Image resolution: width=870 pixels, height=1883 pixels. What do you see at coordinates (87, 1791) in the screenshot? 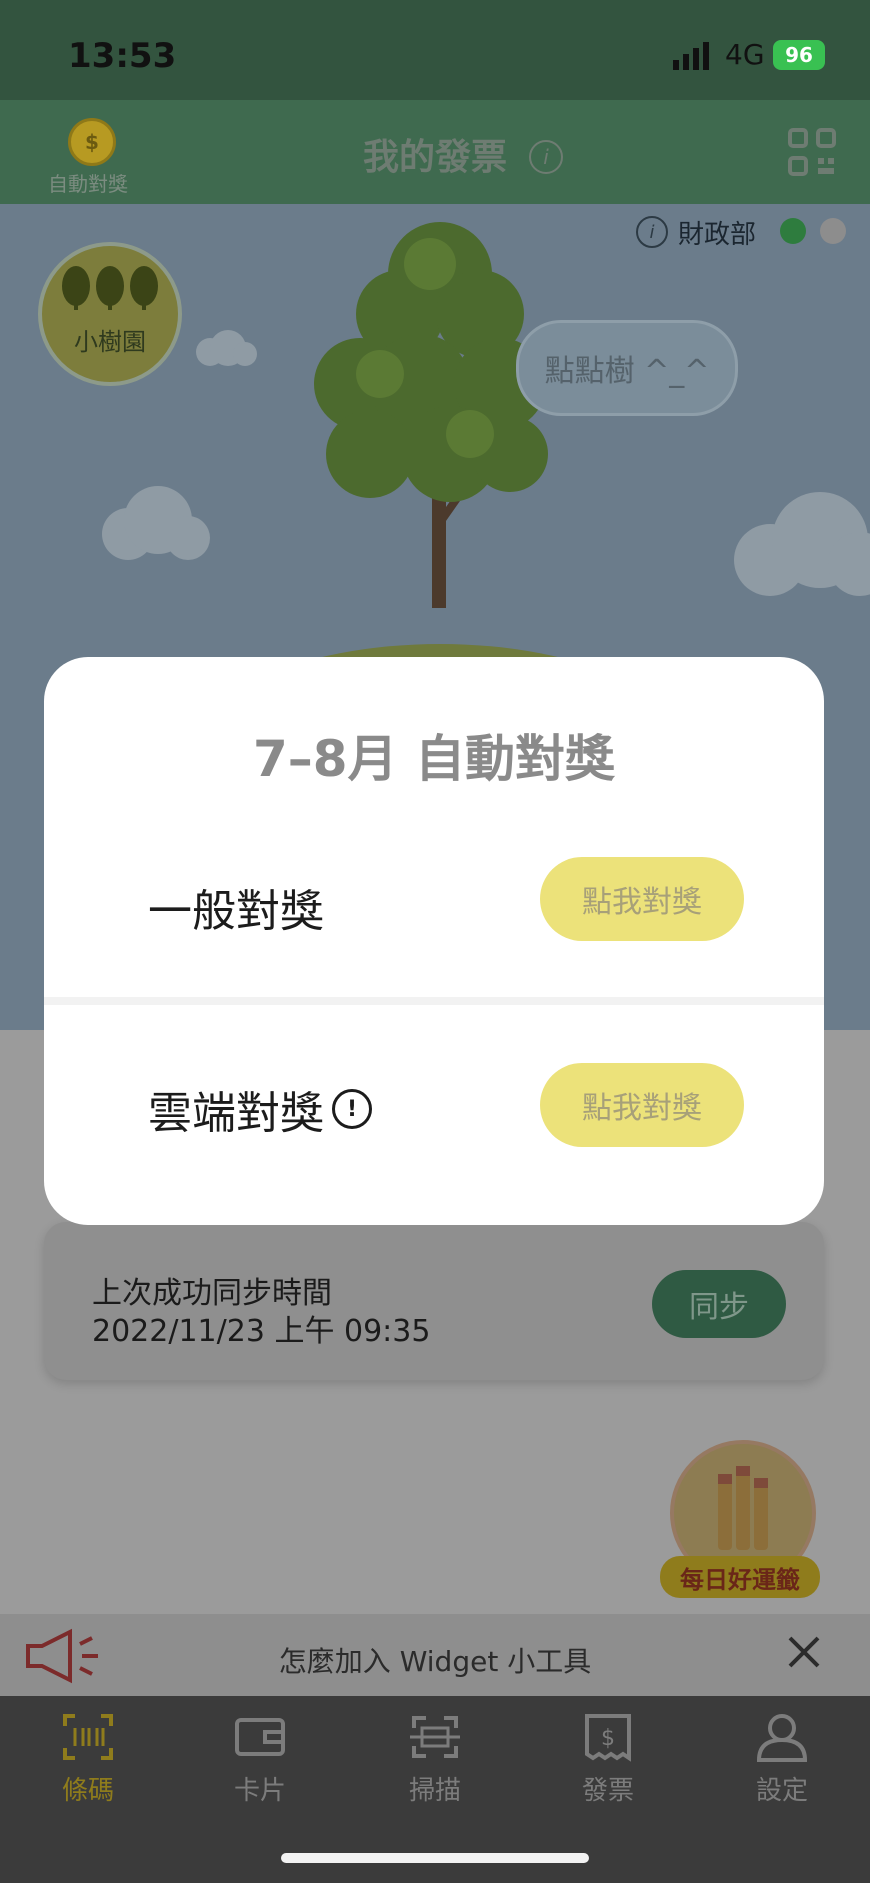
I see `tab-label: 條碼` at bounding box center [87, 1791].